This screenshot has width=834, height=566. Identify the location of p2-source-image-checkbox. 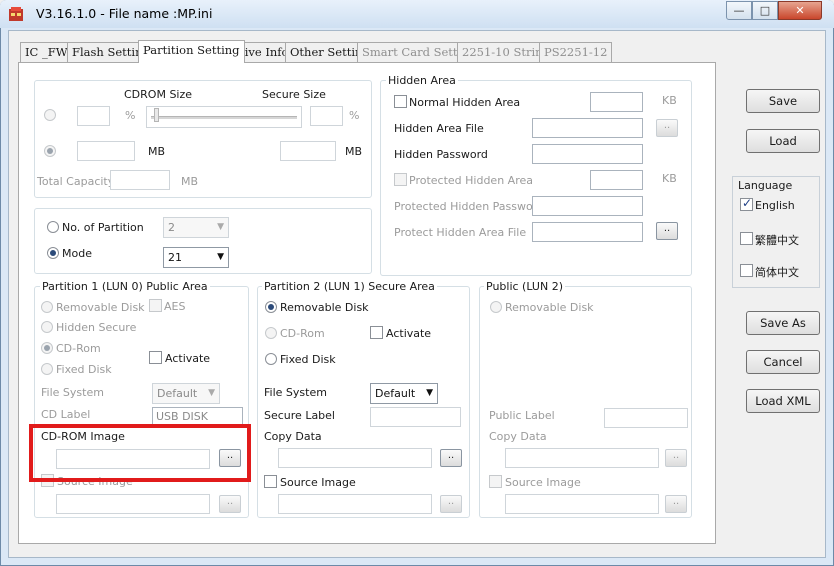
(270, 481).